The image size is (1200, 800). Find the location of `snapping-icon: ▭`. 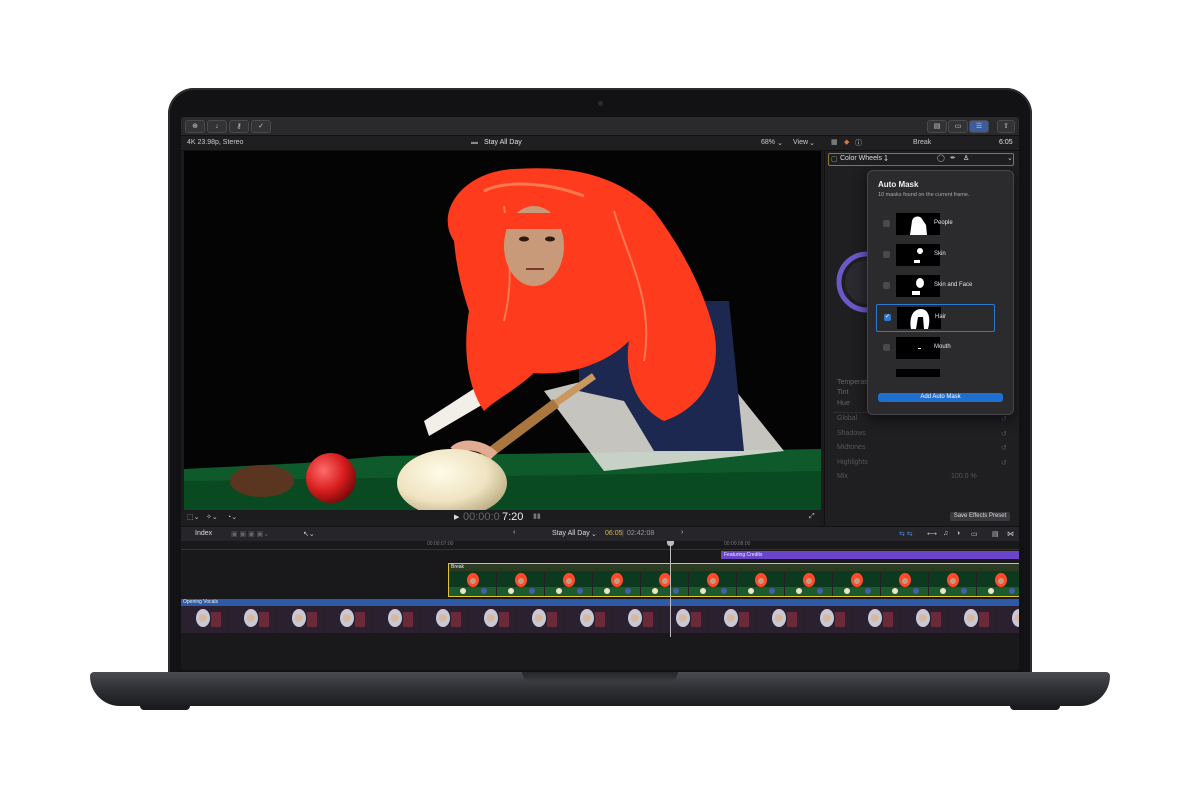

snapping-icon: ▭ is located at coordinates (974, 534).